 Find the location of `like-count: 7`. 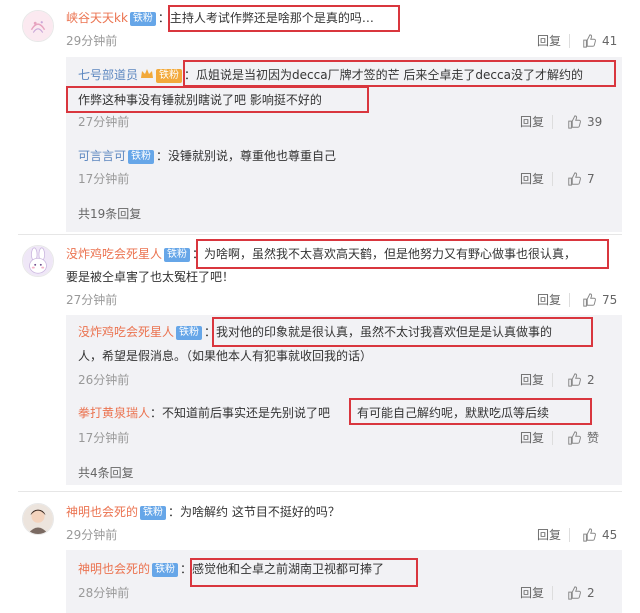

like-count: 7 is located at coordinates (591, 179).